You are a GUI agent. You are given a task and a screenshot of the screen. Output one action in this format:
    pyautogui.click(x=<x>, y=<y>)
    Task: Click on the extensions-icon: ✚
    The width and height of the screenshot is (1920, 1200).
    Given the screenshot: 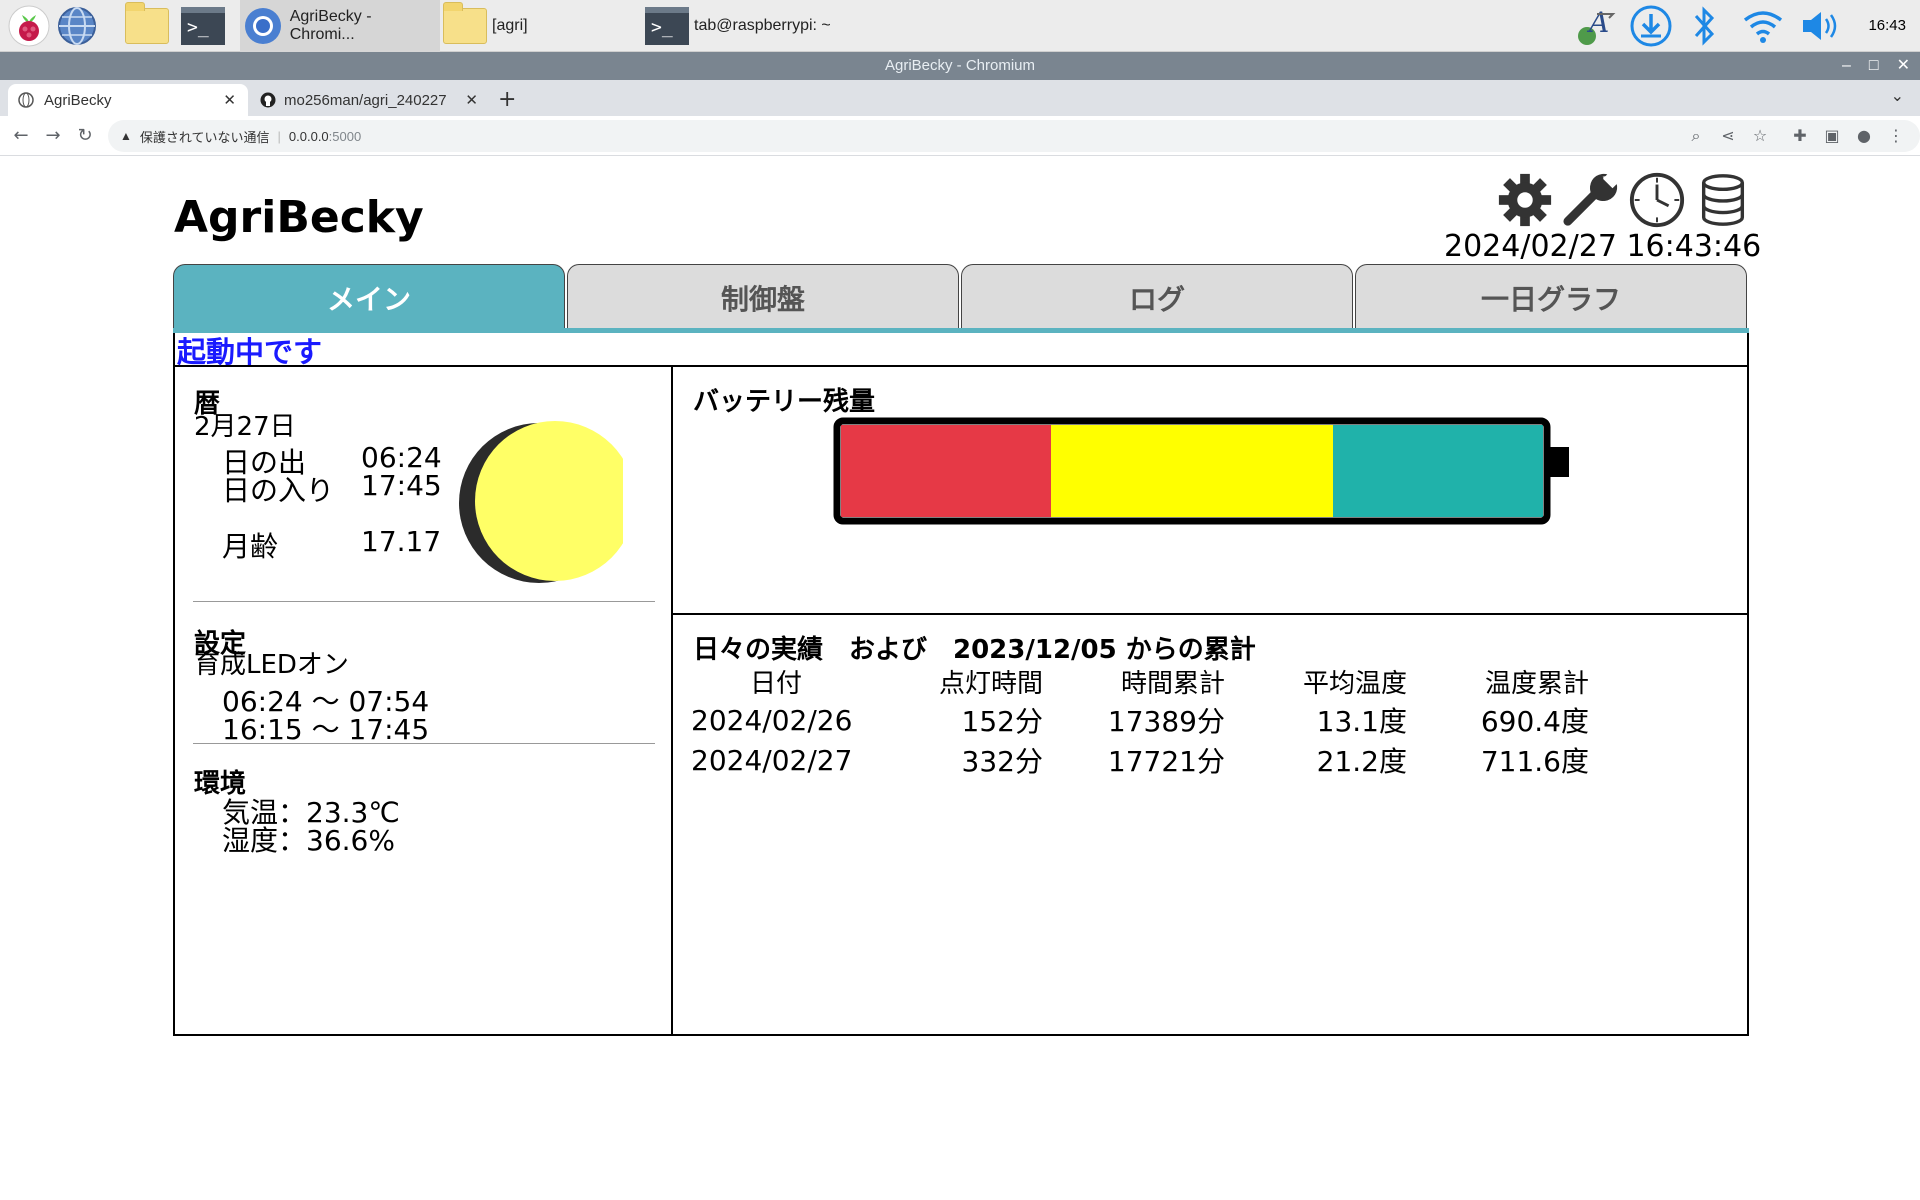 What is the action you would take?
    pyautogui.click(x=1800, y=136)
    